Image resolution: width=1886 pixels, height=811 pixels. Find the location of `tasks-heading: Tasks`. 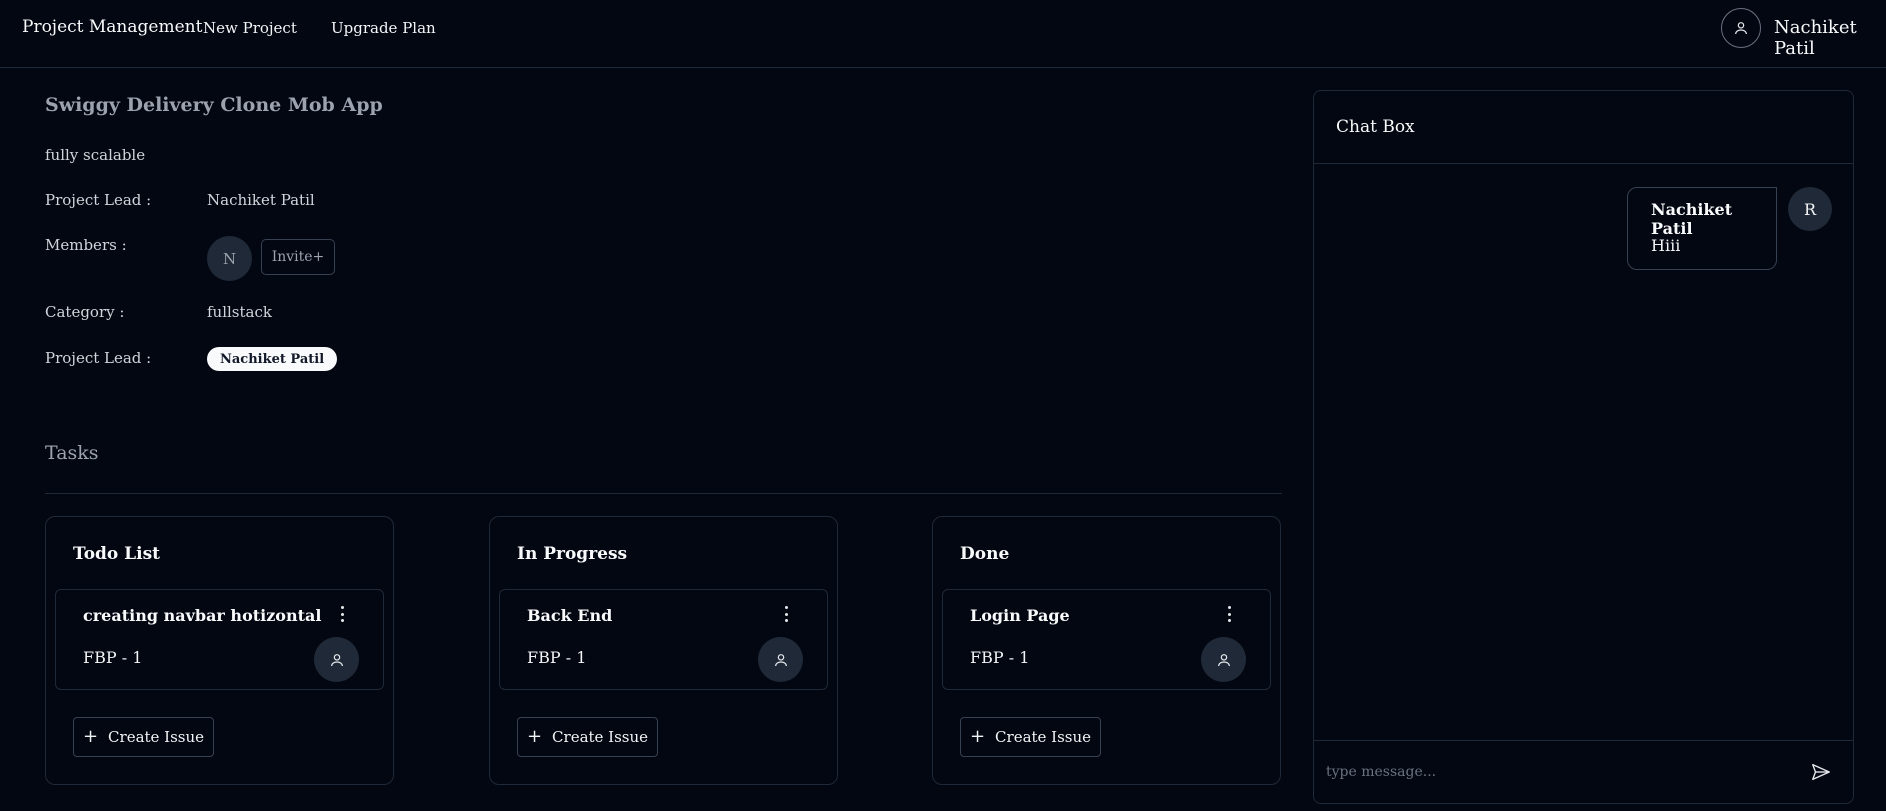

tasks-heading: Tasks is located at coordinates (72, 453).